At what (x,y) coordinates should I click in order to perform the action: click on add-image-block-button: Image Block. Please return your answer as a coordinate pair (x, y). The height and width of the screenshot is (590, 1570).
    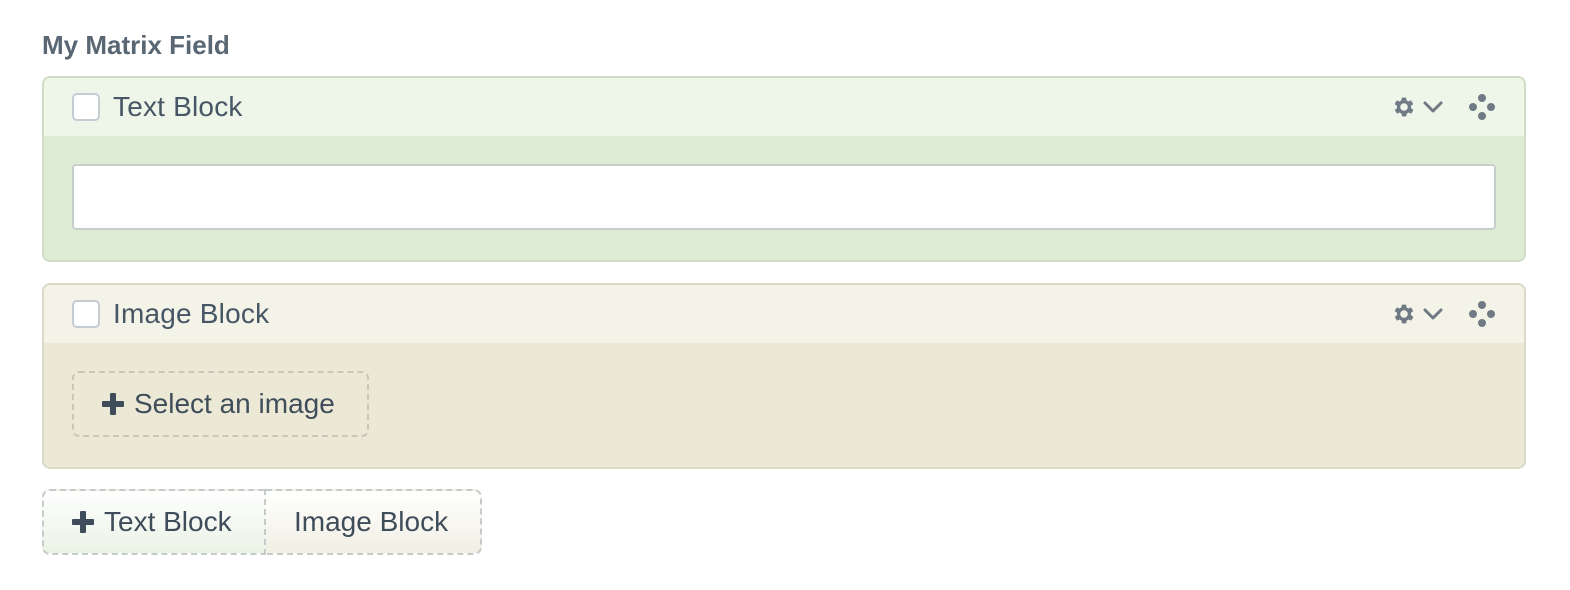
    Looking at the image, I should click on (374, 522).